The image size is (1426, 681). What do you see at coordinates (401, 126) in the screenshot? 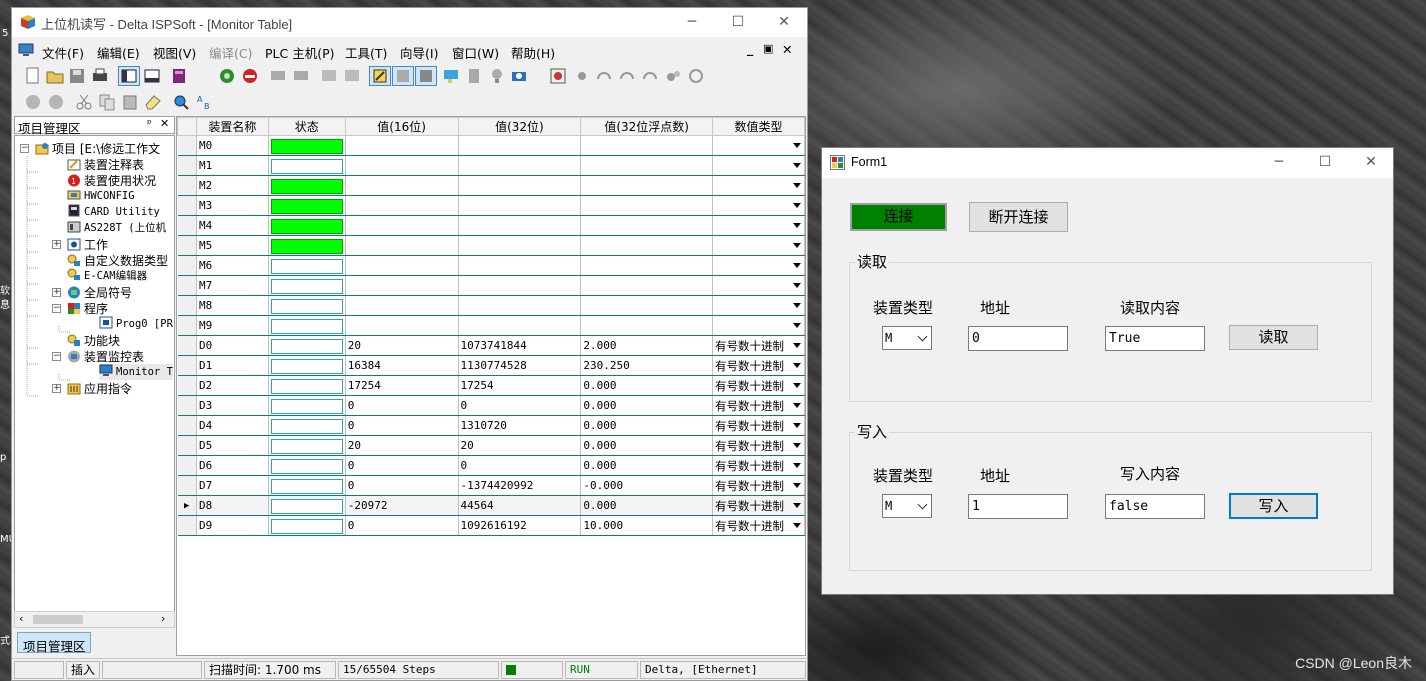
I see `column-header-value16: 值(16位)` at bounding box center [401, 126].